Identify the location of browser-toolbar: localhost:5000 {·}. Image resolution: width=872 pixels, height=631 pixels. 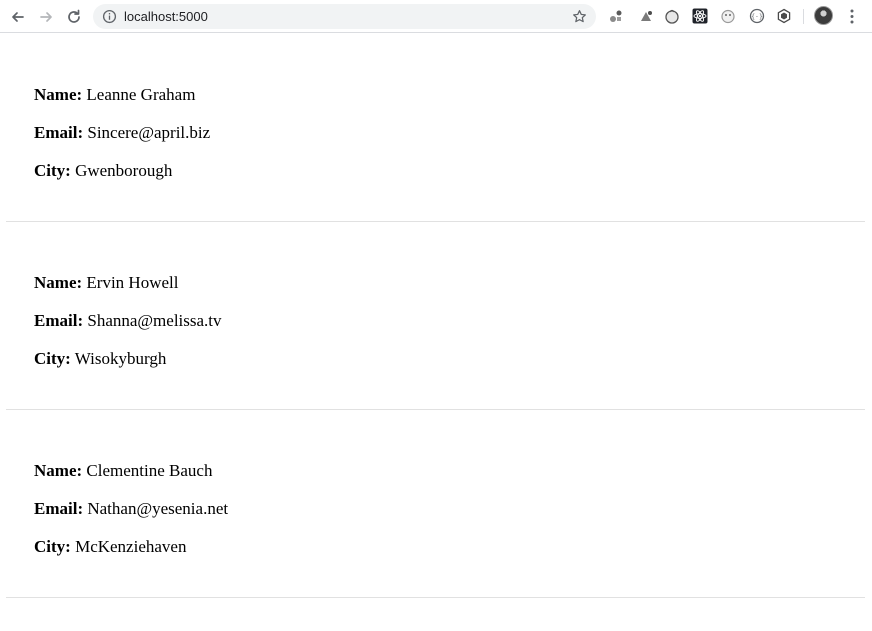
(436, 16).